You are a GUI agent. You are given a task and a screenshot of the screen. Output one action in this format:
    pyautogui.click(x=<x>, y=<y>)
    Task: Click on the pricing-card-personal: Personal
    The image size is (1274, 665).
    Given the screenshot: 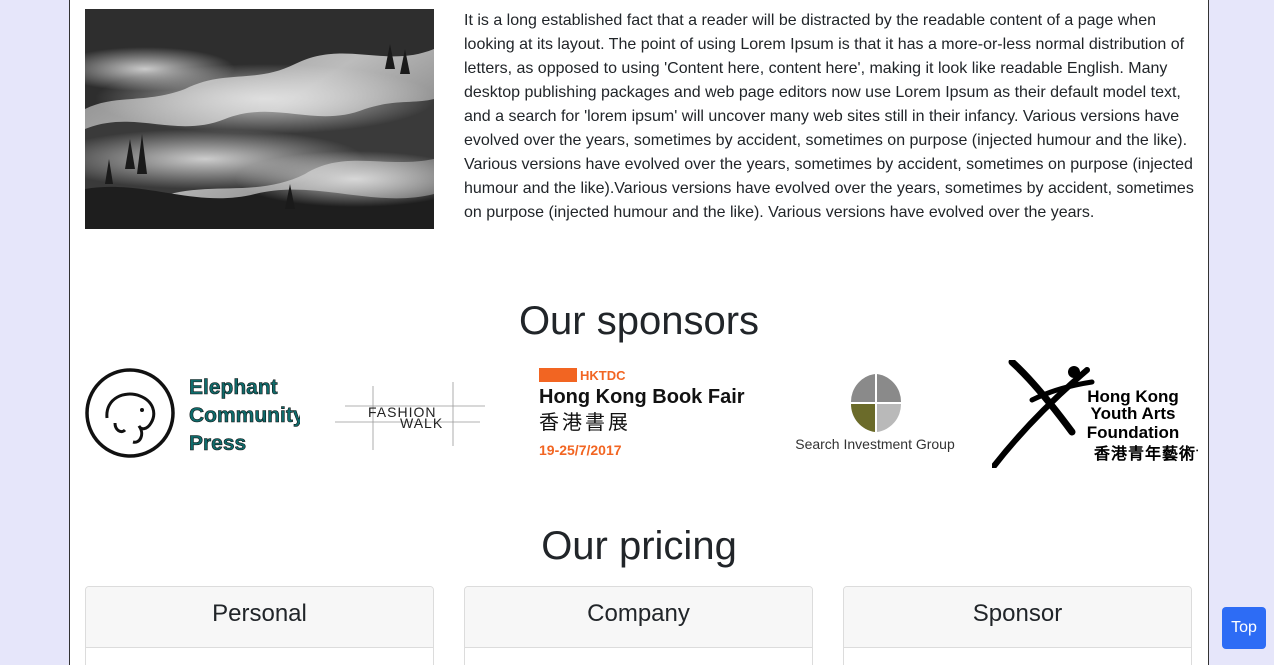 What is the action you would take?
    pyautogui.click(x=259, y=625)
    